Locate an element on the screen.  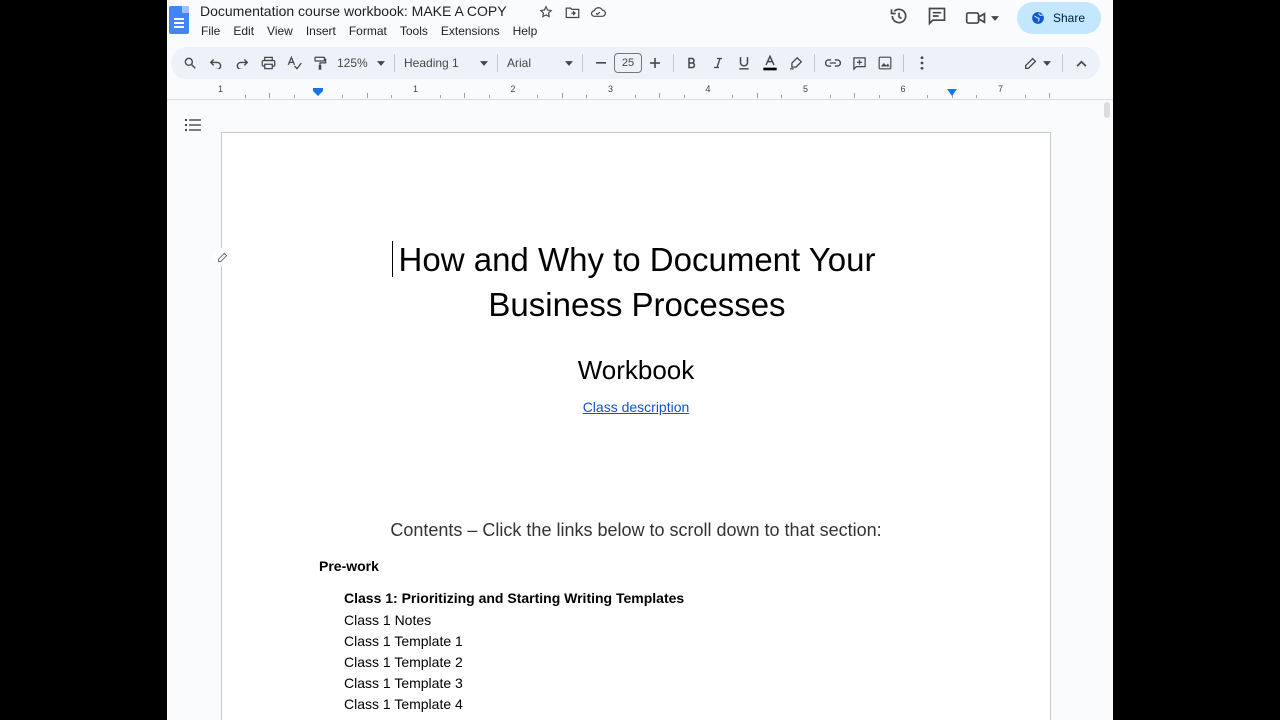
cloud-status-icon is located at coordinates (598, 12).